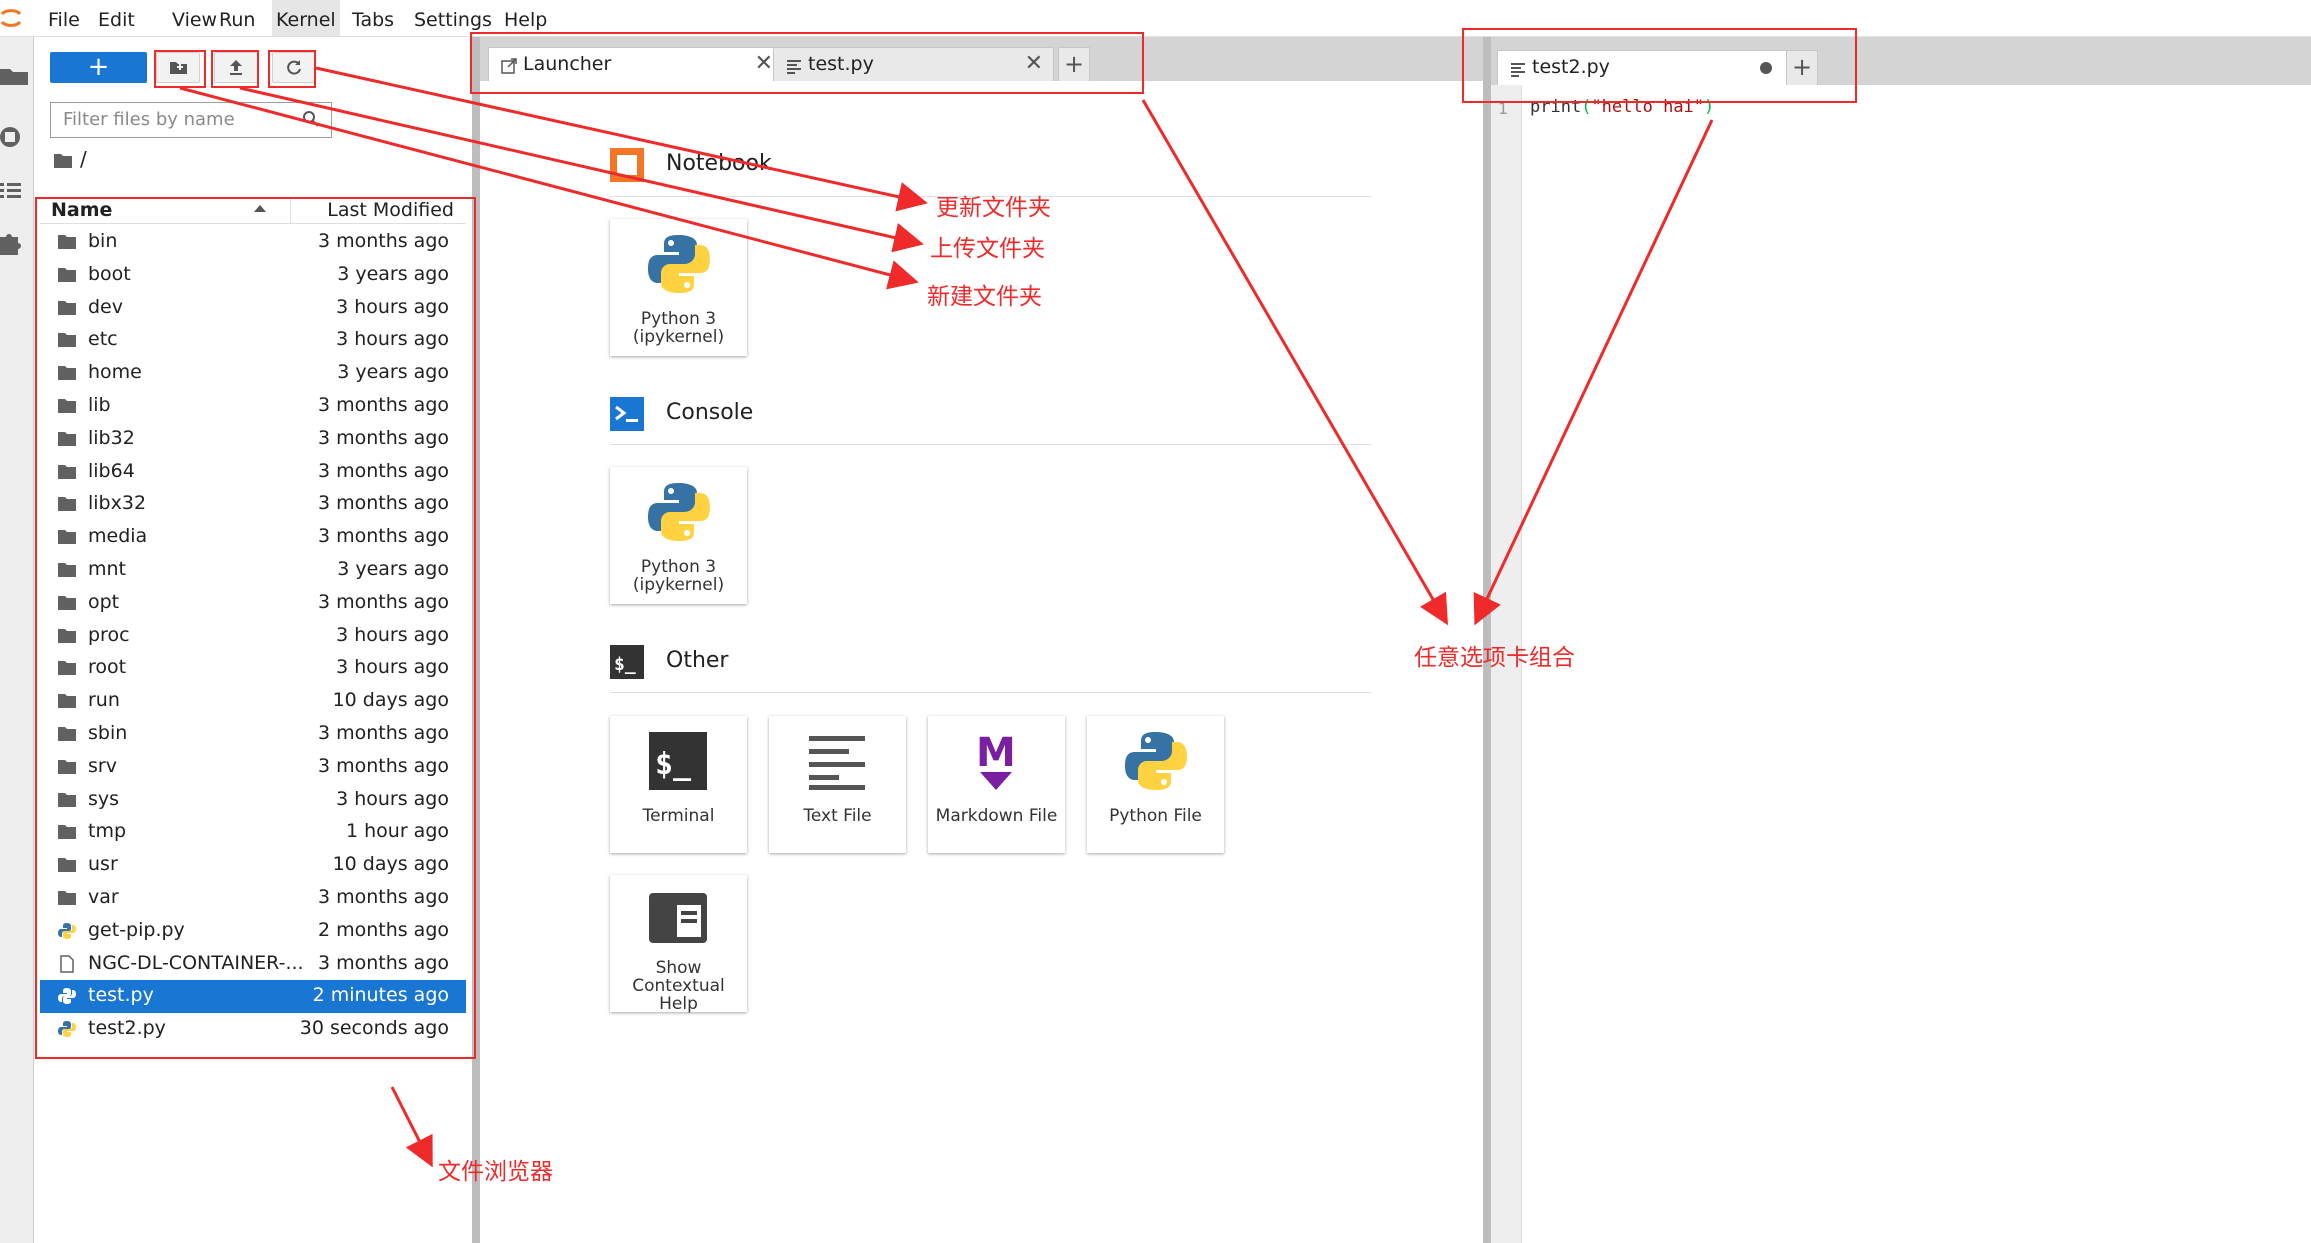 The width and height of the screenshot is (2311, 1243). What do you see at coordinates (984, 297) in the screenshot?
I see `annotation-new-folder: 新建文件夹` at bounding box center [984, 297].